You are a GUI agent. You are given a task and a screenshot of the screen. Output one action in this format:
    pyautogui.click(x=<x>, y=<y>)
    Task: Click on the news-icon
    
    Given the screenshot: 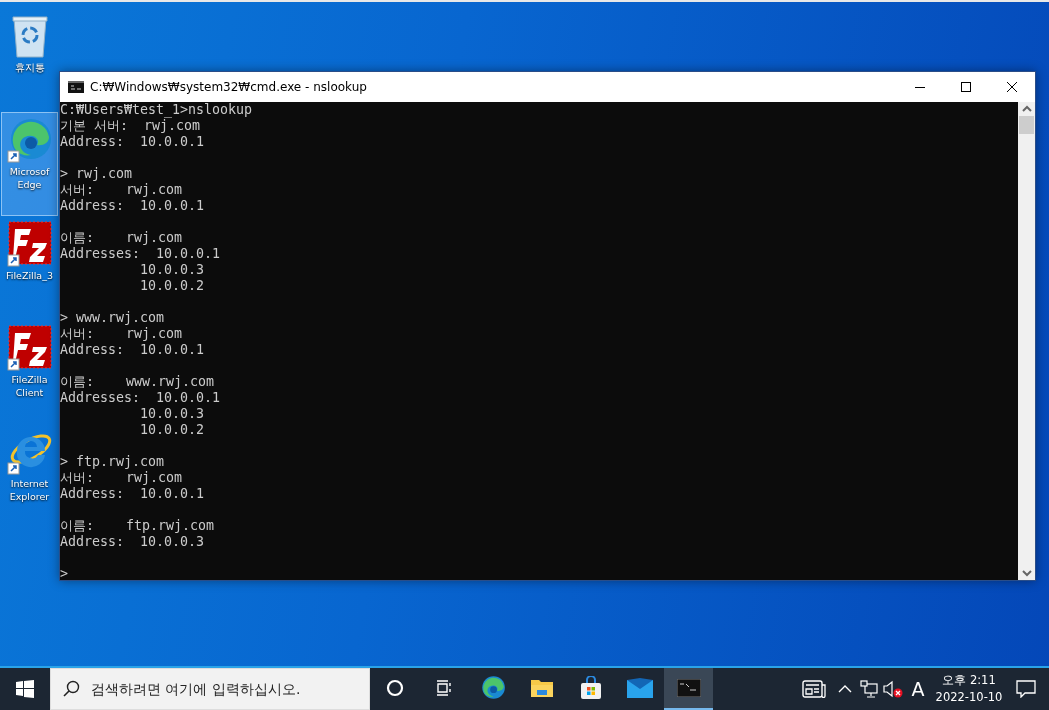 What is the action you would take?
    pyautogui.click(x=814, y=689)
    